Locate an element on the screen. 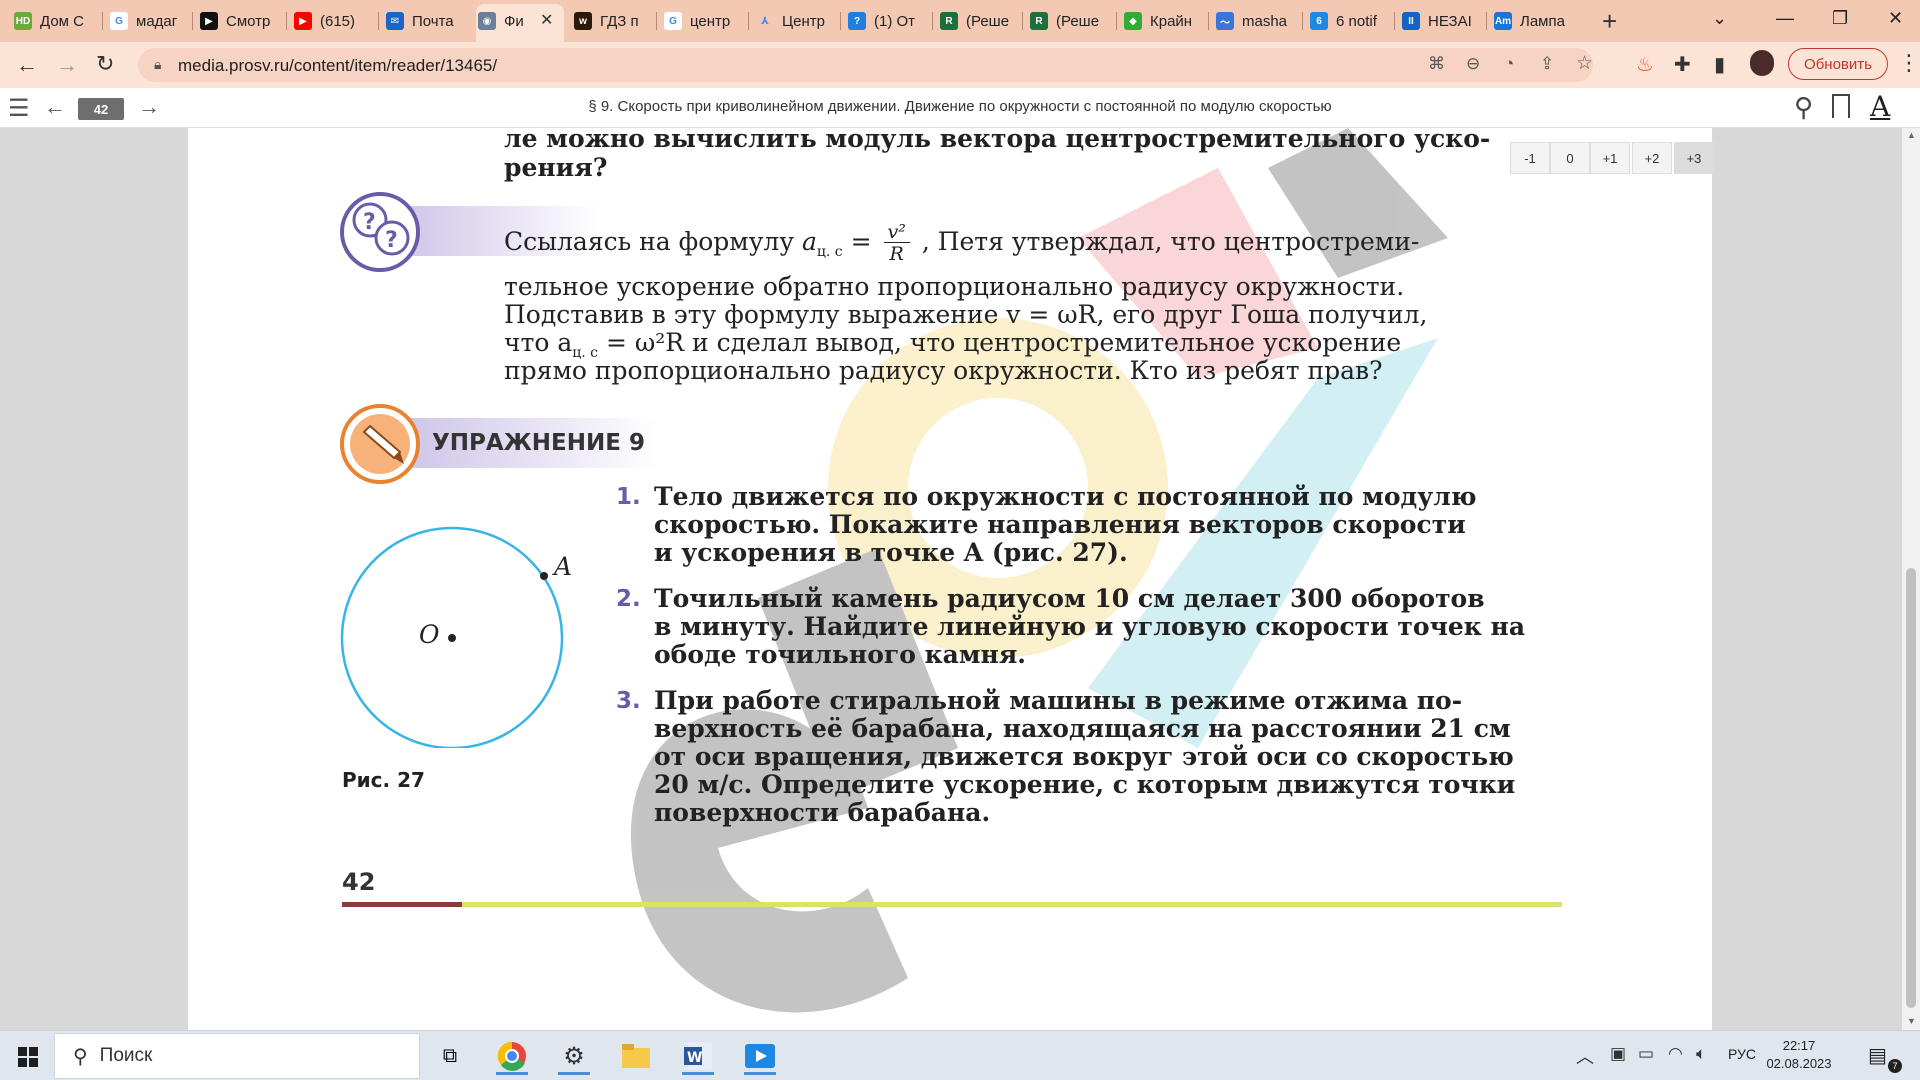 This screenshot has width=1920, height=1080. scroll-up-icon: ▲ is located at coordinates (1911, 135).